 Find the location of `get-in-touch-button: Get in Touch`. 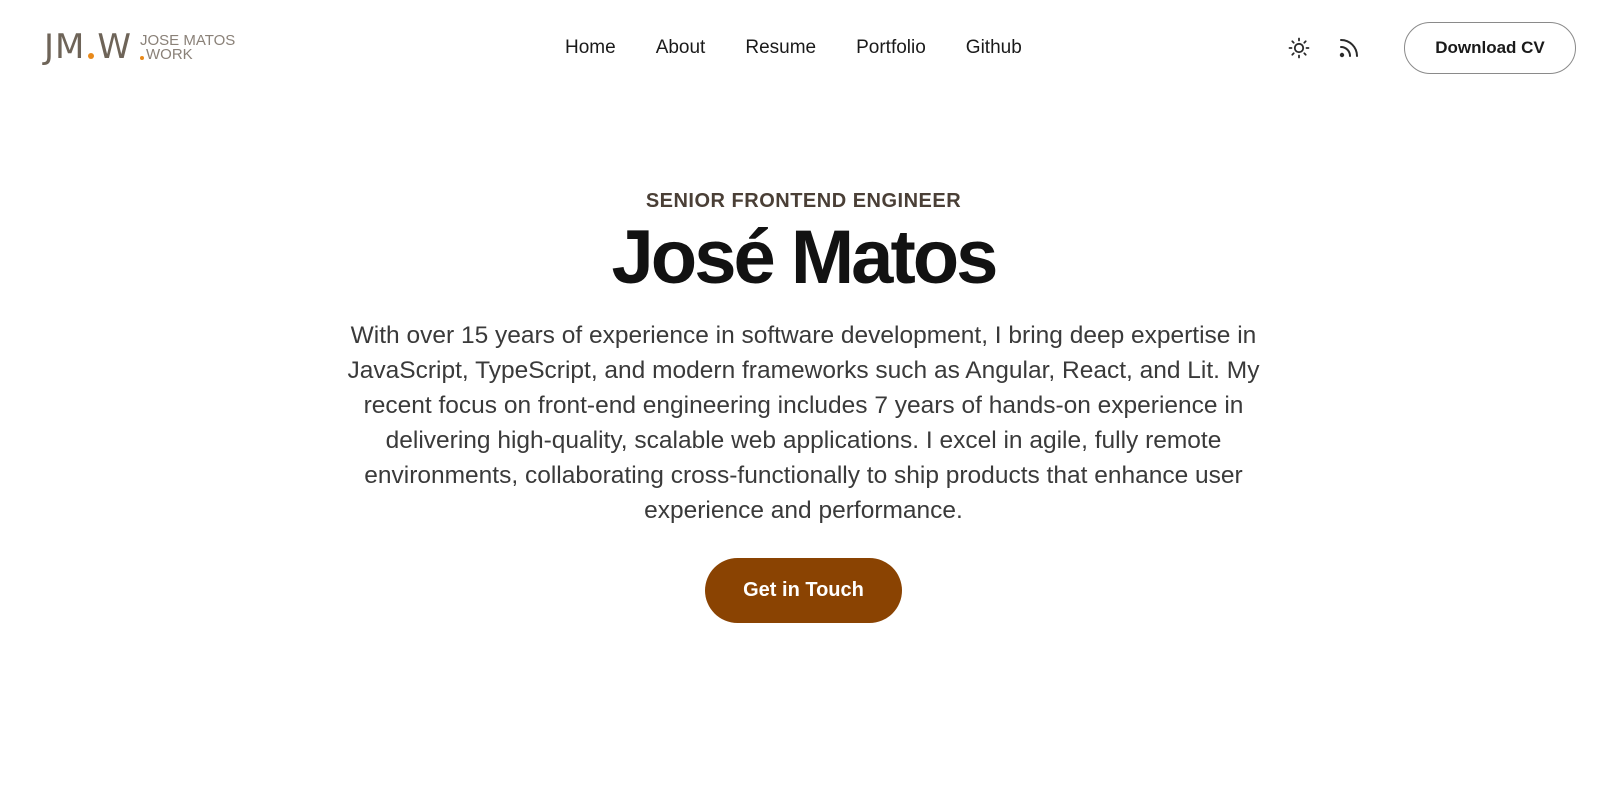

get-in-touch-button: Get in Touch is located at coordinates (803, 590).